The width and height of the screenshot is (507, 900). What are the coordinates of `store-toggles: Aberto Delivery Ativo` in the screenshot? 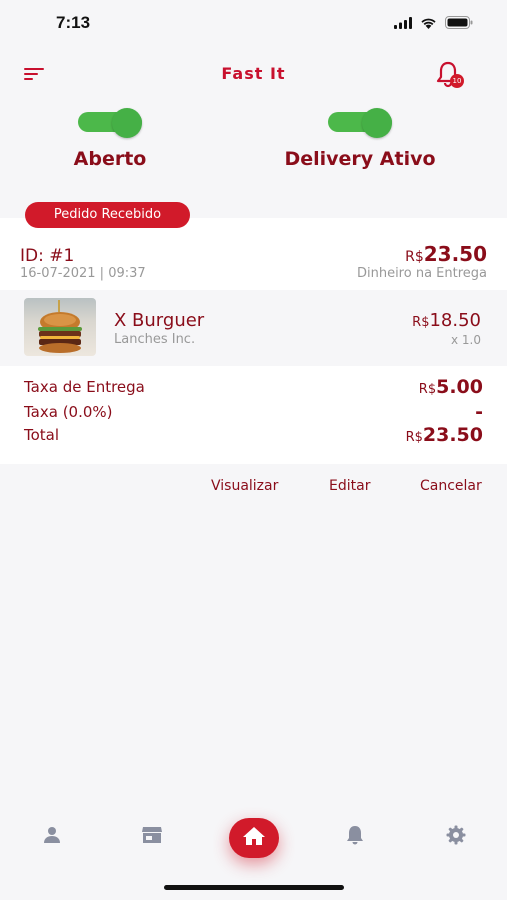 It's located at (253, 141).